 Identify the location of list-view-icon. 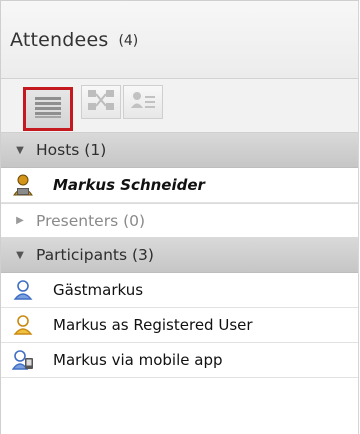
(48, 109).